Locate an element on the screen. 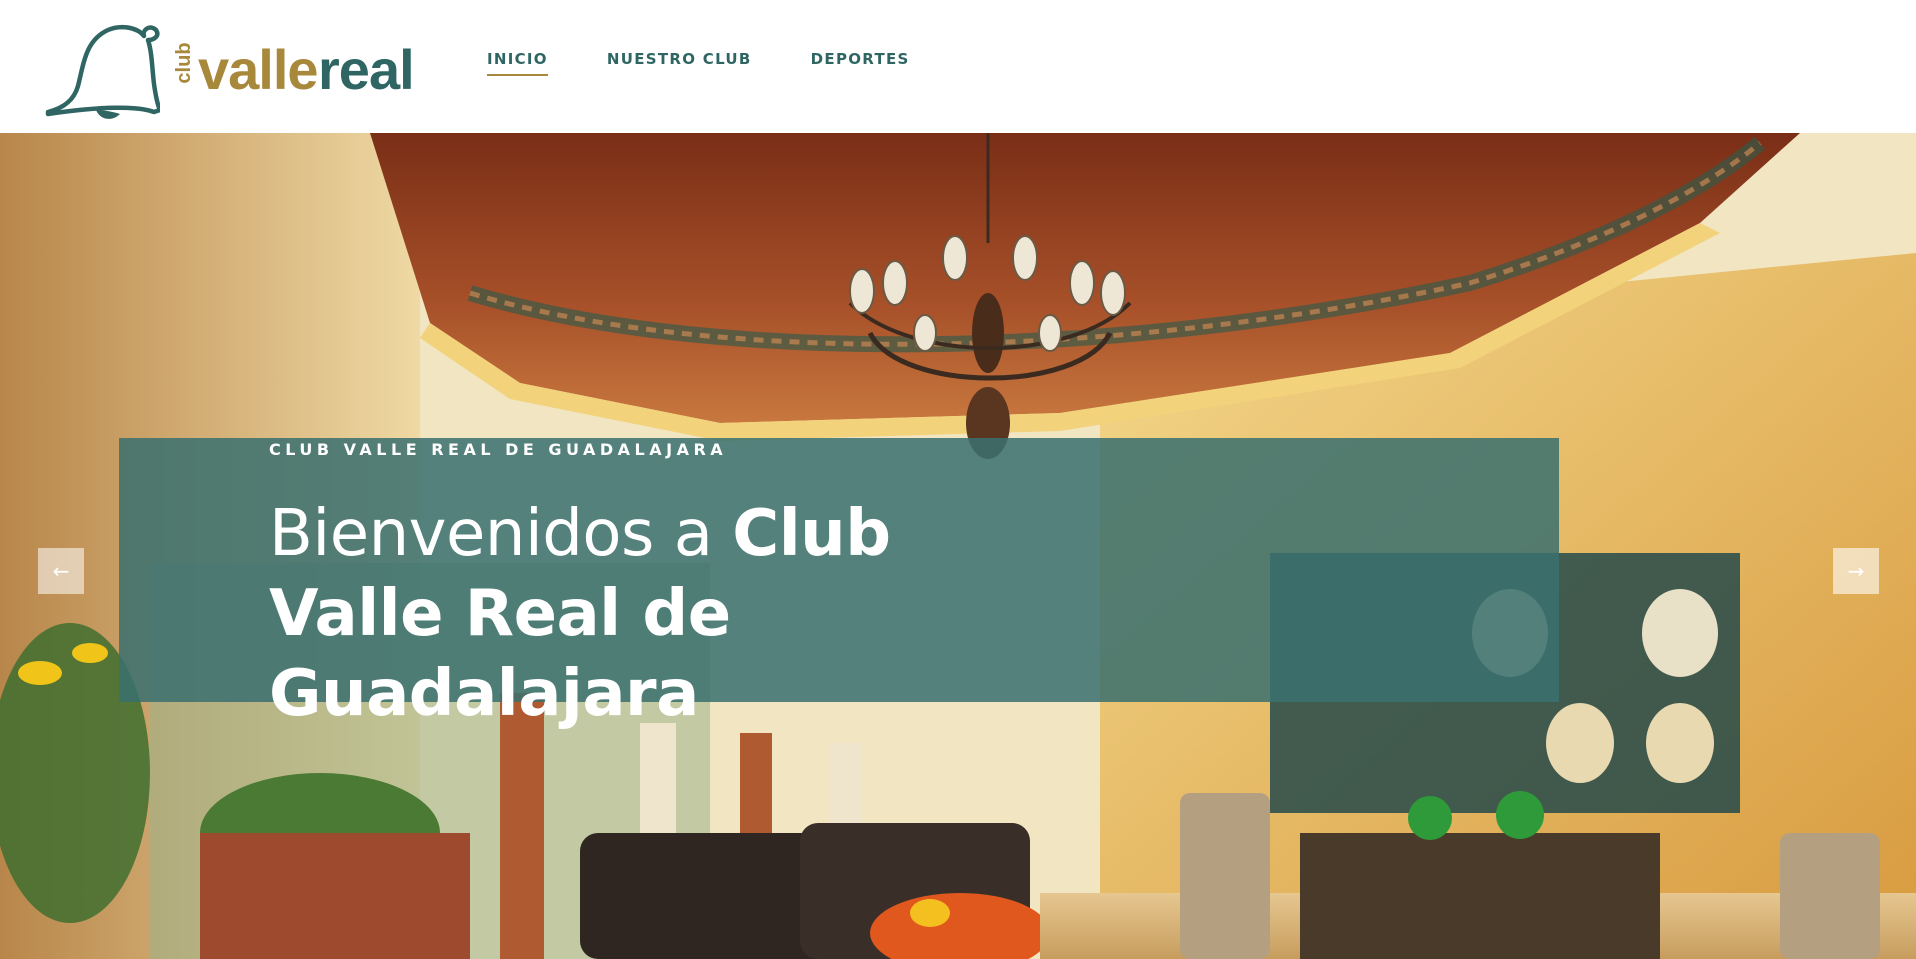 This screenshot has height=959, width=1916. arrow-right-icon: → is located at coordinates (1856, 571).